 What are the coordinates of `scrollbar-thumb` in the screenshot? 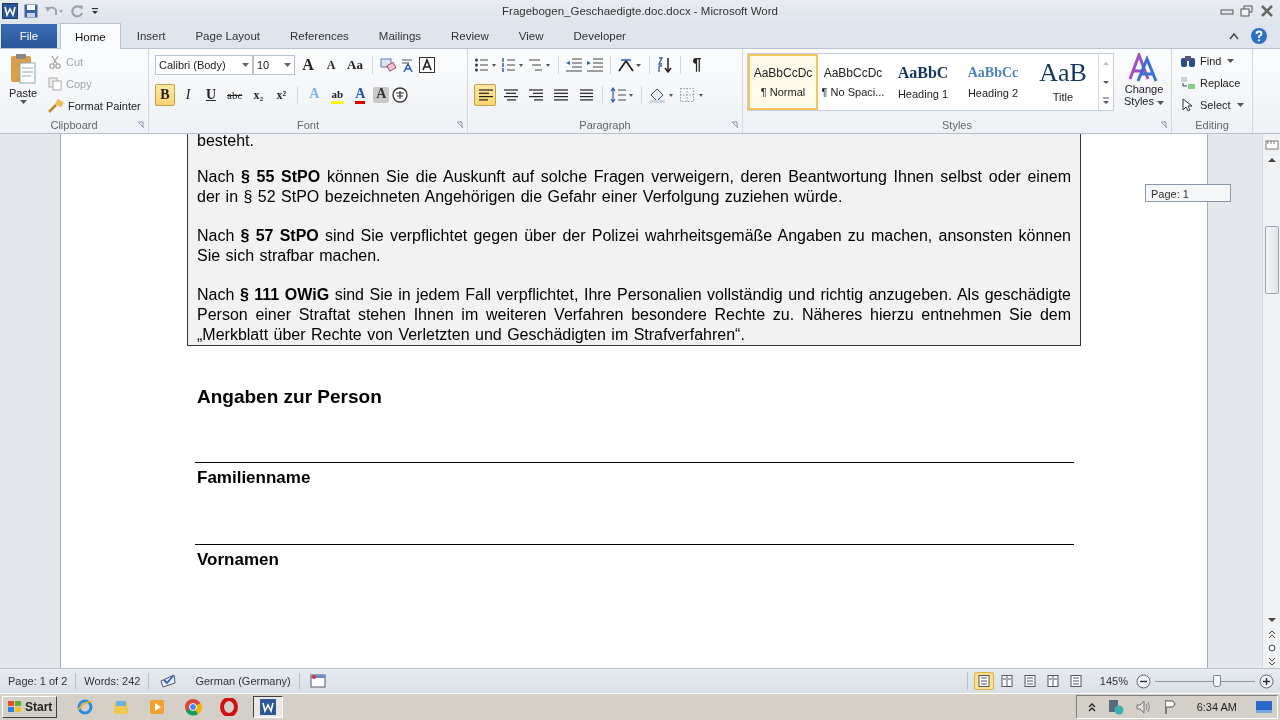 It's located at (1271, 260).